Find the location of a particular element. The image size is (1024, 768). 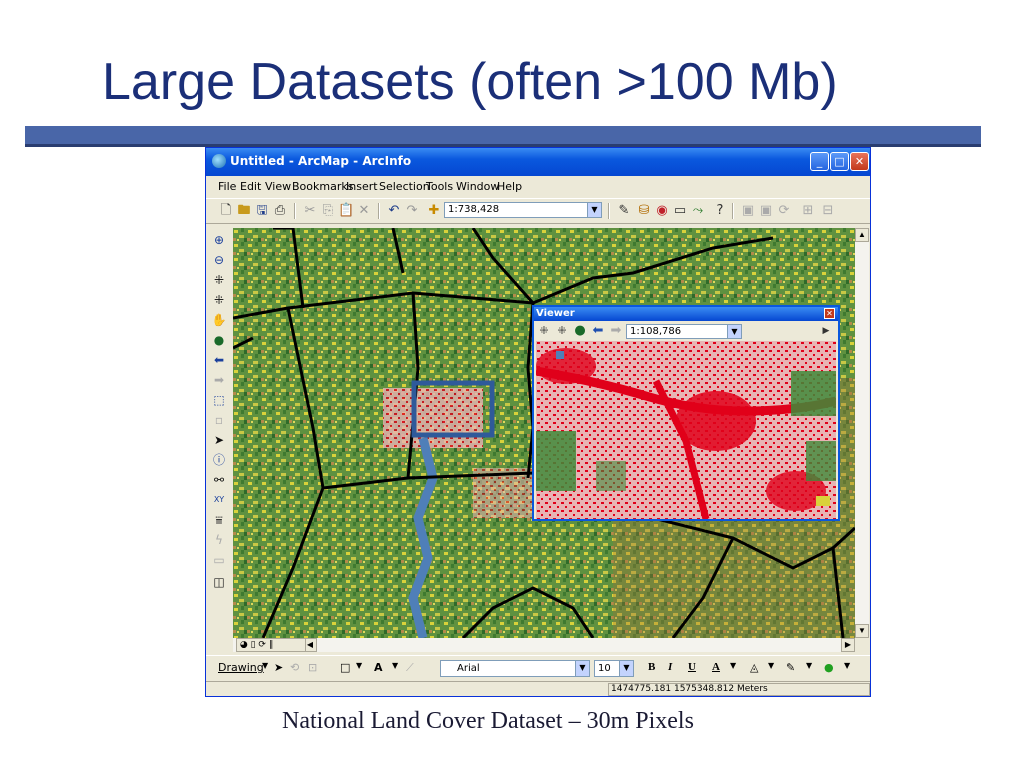

find-binoculars-icon: ⚯ is located at coordinates (219, 480).